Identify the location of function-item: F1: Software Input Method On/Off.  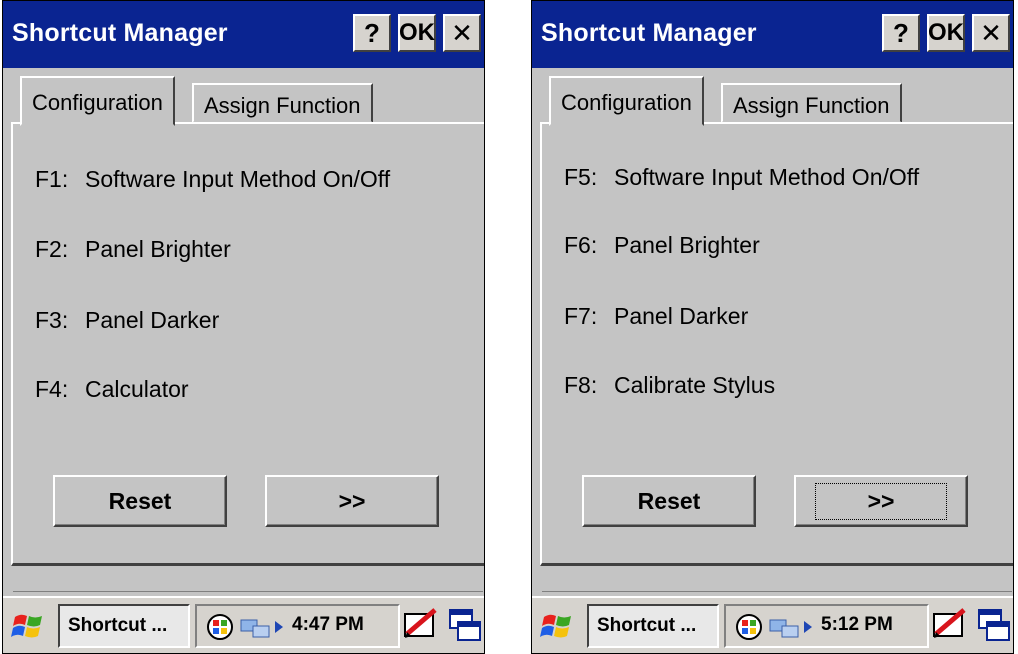
(212, 179).